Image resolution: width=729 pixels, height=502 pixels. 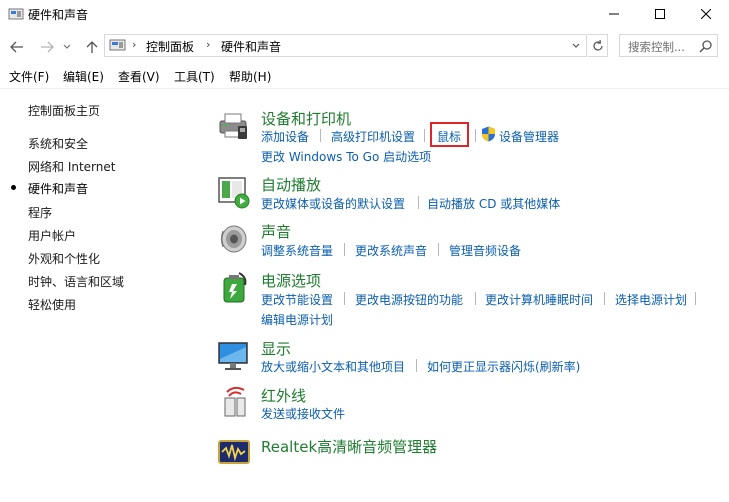 I want to click on section-title-devices-printers: 设备和打印机, so click(x=306, y=118).